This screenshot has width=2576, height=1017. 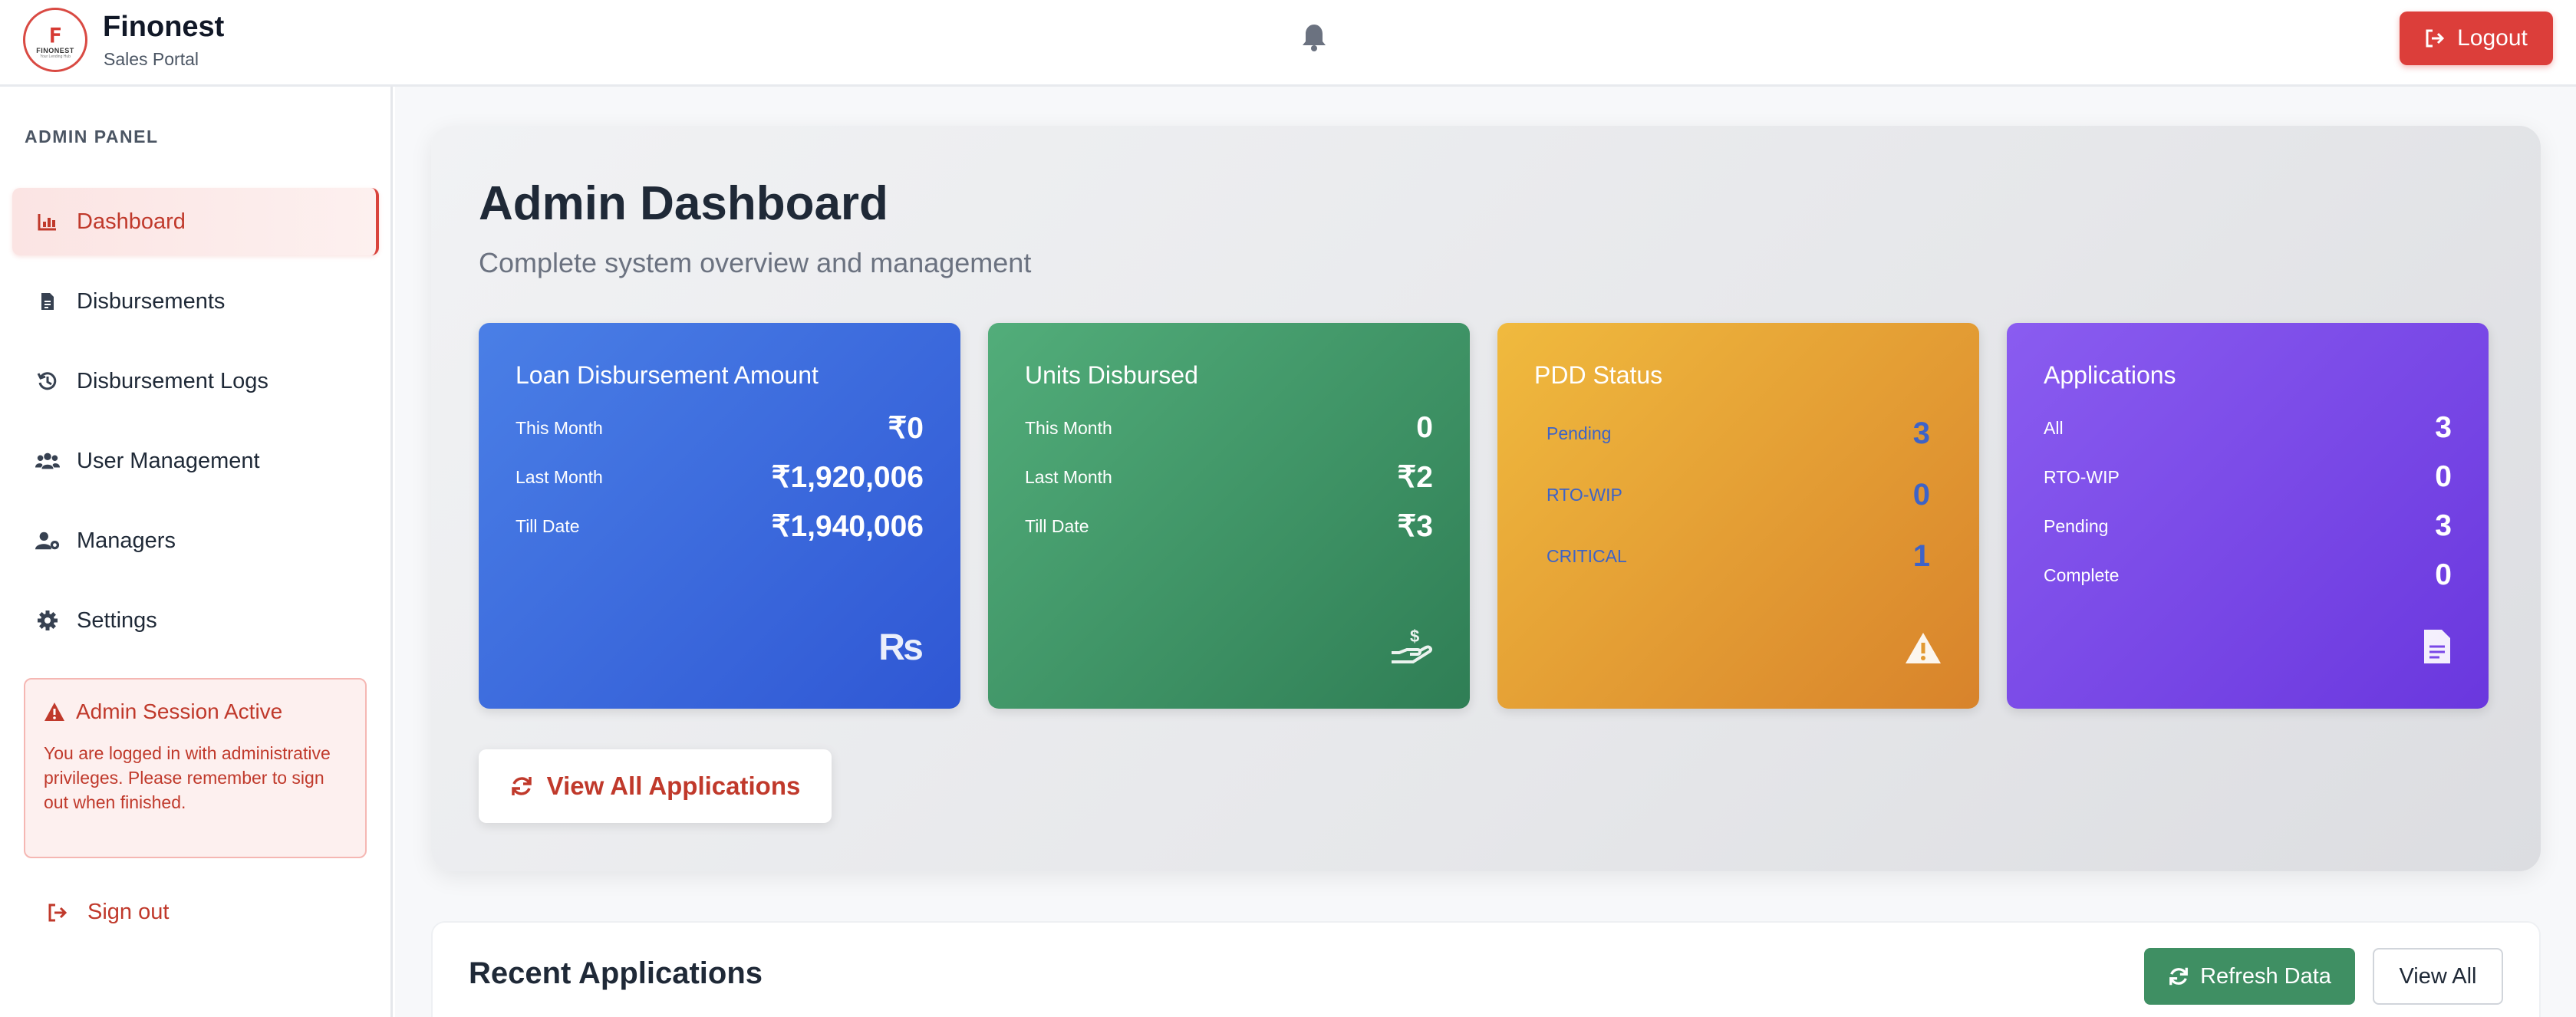 I want to click on hand-holding-dollar-icon: $, so click(x=1411, y=648).